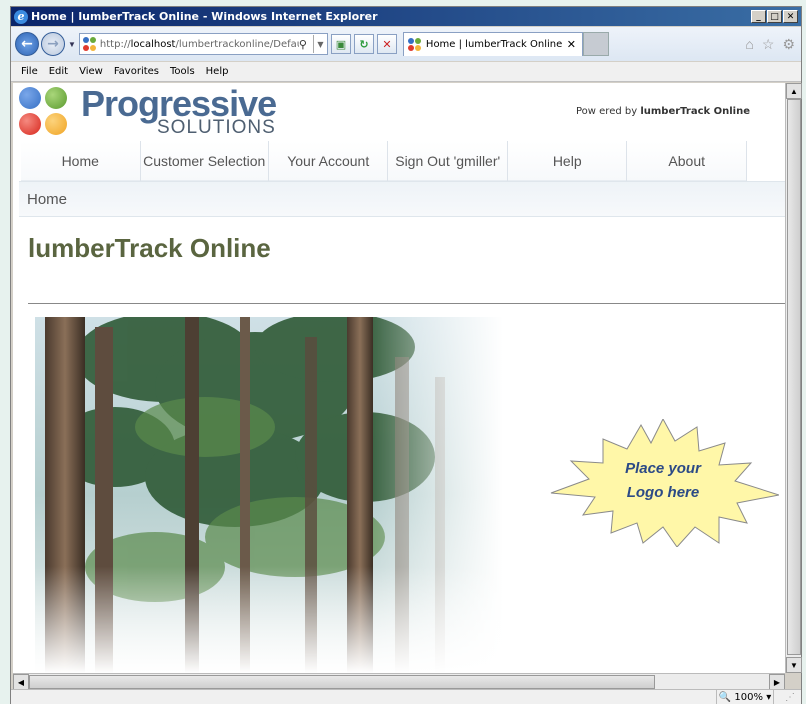 This screenshot has height=704, width=806. Describe the element at coordinates (777, 682) in the screenshot. I see `scroll-right-icon: ▶` at that location.